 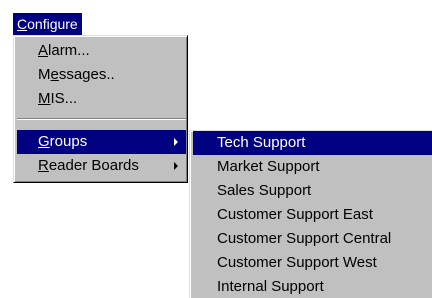 What do you see at coordinates (312, 286) in the screenshot?
I see `submenu-item-internal-support: Internal Support` at bounding box center [312, 286].